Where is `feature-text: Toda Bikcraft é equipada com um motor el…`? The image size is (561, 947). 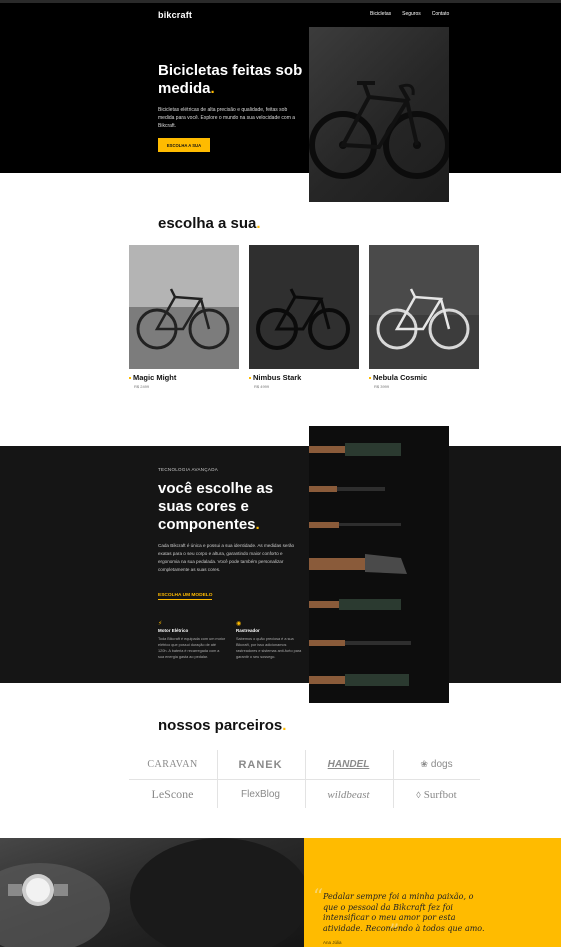
feature-text: Toda Bikcraft é equipada com um motor el… is located at coordinates (192, 648).